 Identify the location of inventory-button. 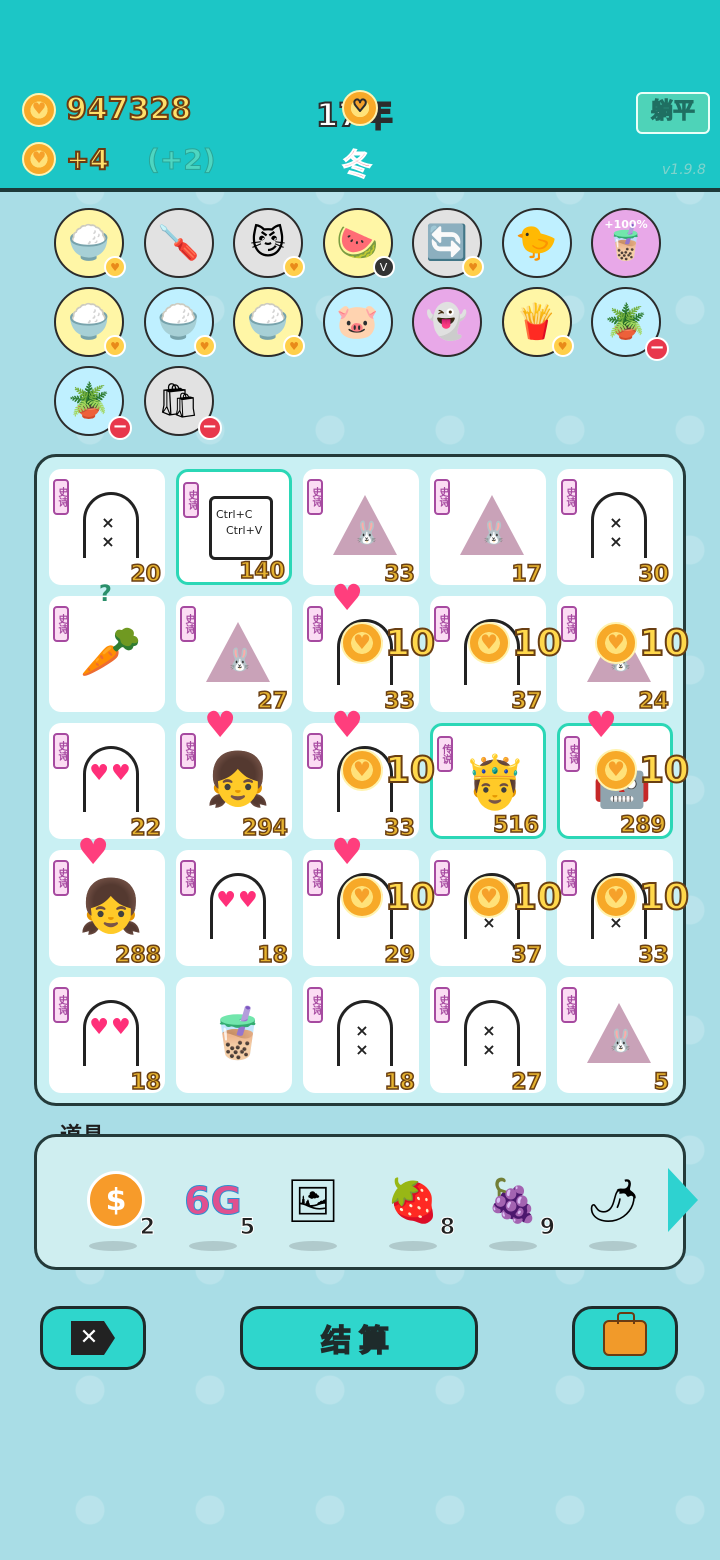
(625, 1338).